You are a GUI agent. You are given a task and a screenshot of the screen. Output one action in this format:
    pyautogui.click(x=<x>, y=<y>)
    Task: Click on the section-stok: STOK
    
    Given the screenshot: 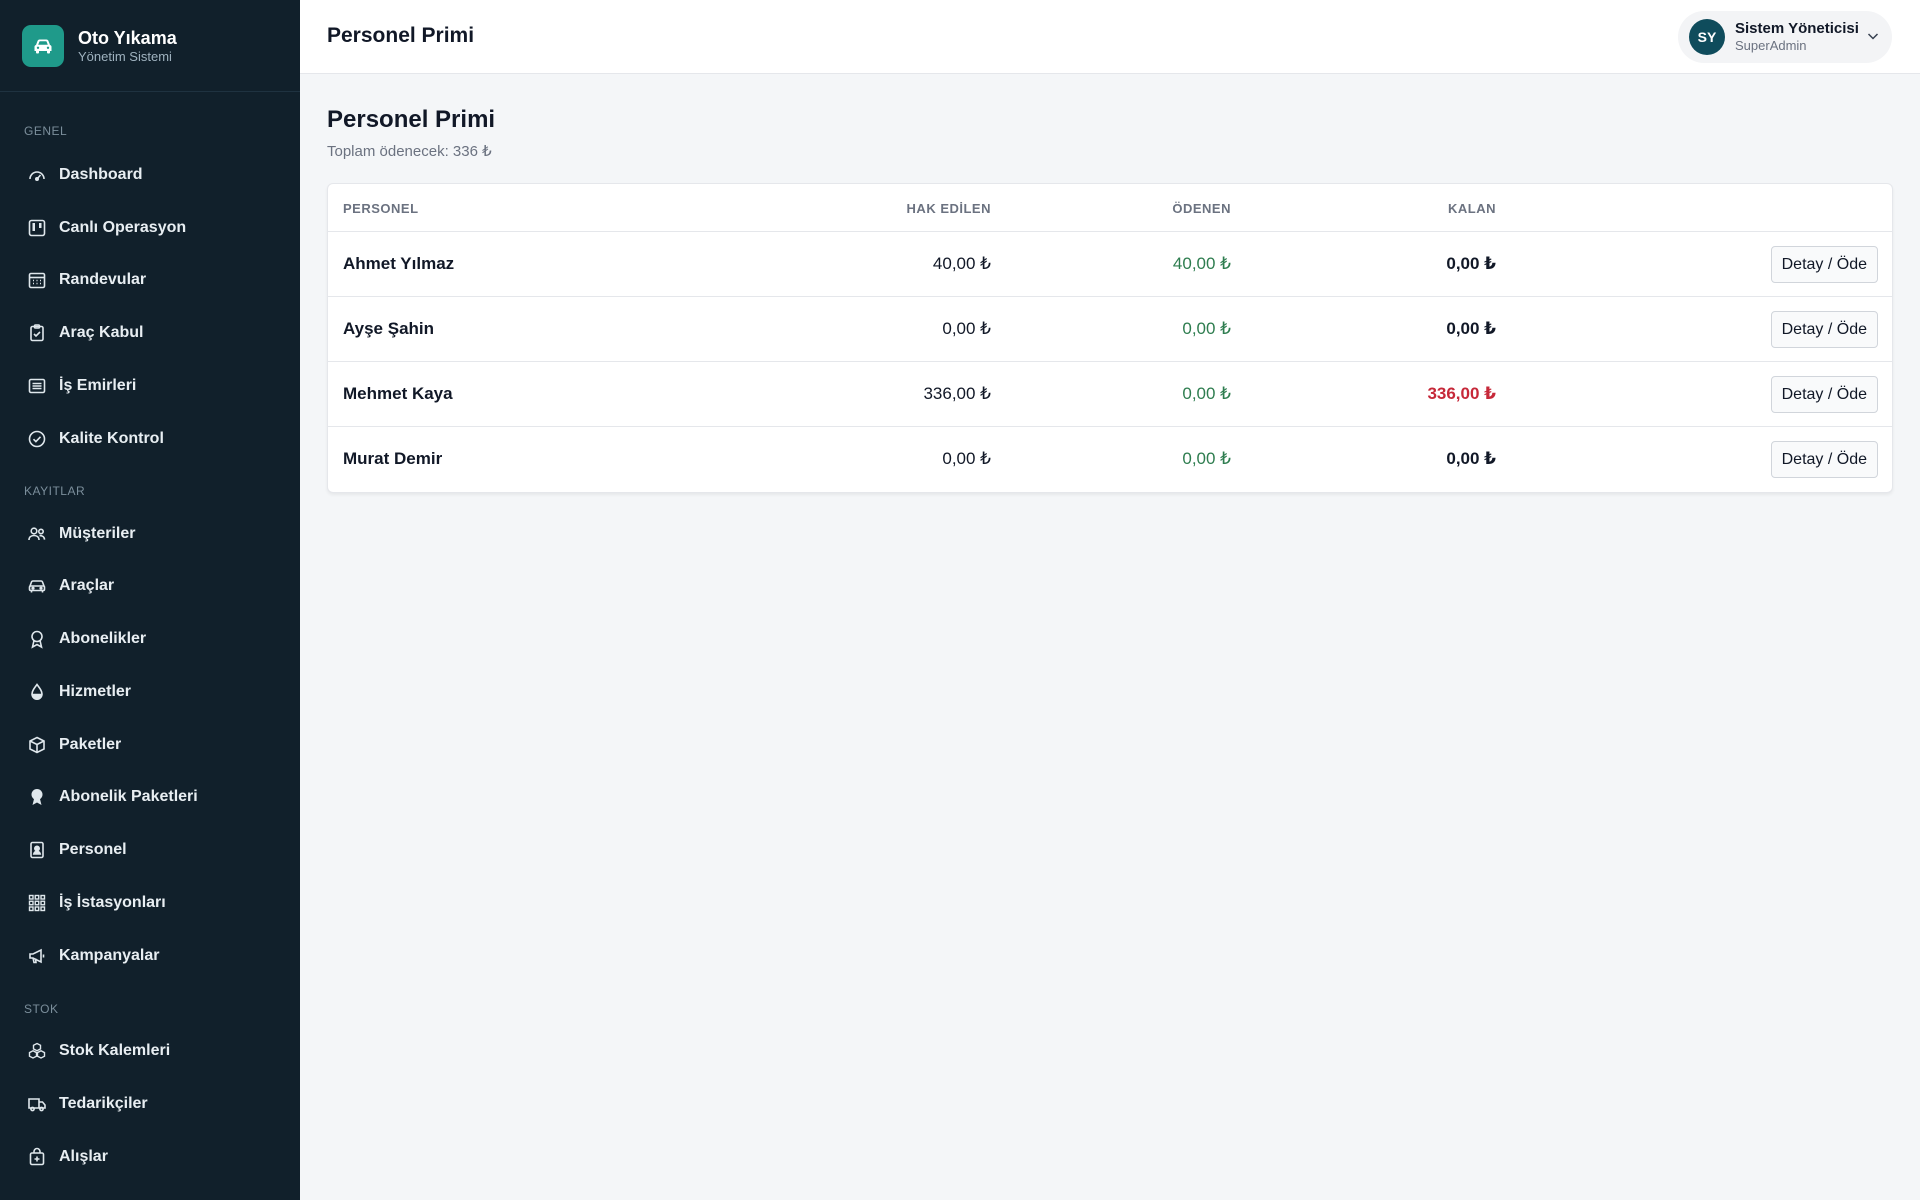 What is the action you would take?
    pyautogui.click(x=41, y=1009)
    